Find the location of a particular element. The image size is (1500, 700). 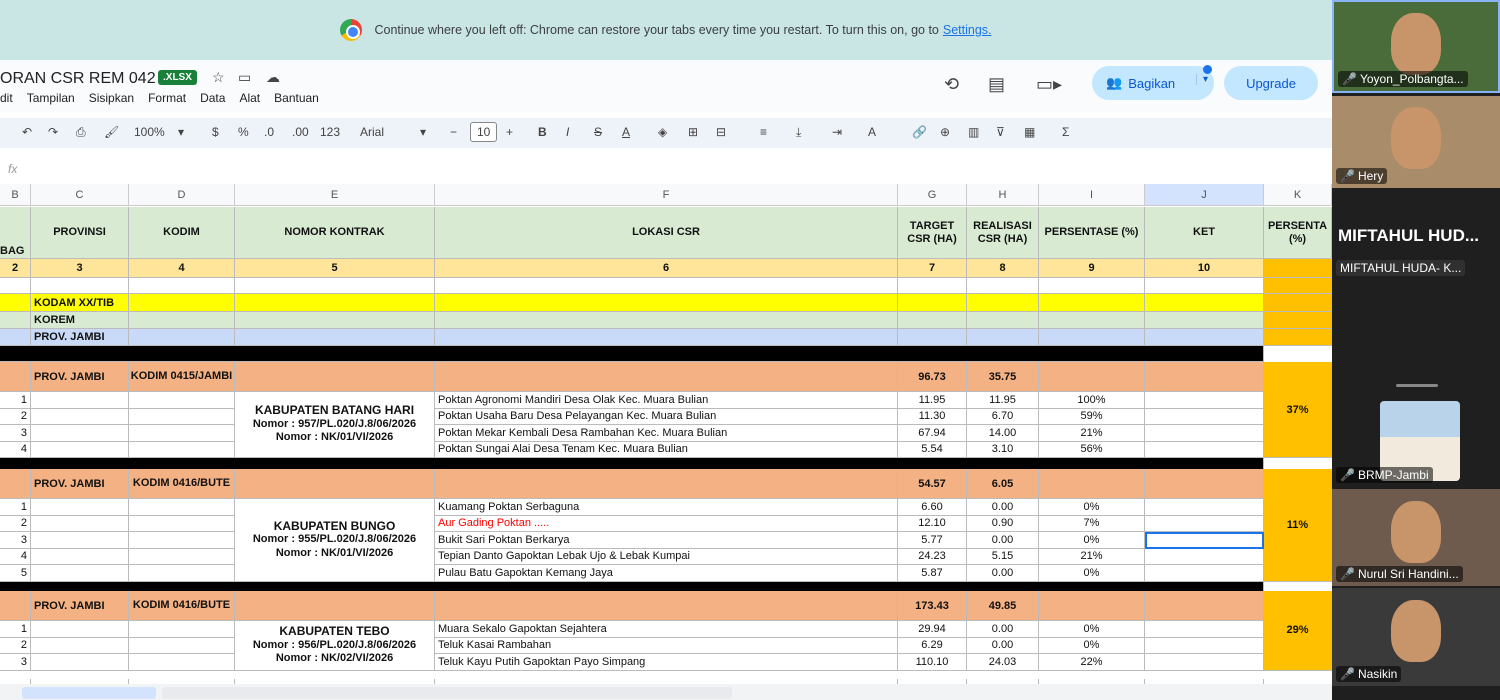

menu-help: Bantuan is located at coordinates (296, 98).